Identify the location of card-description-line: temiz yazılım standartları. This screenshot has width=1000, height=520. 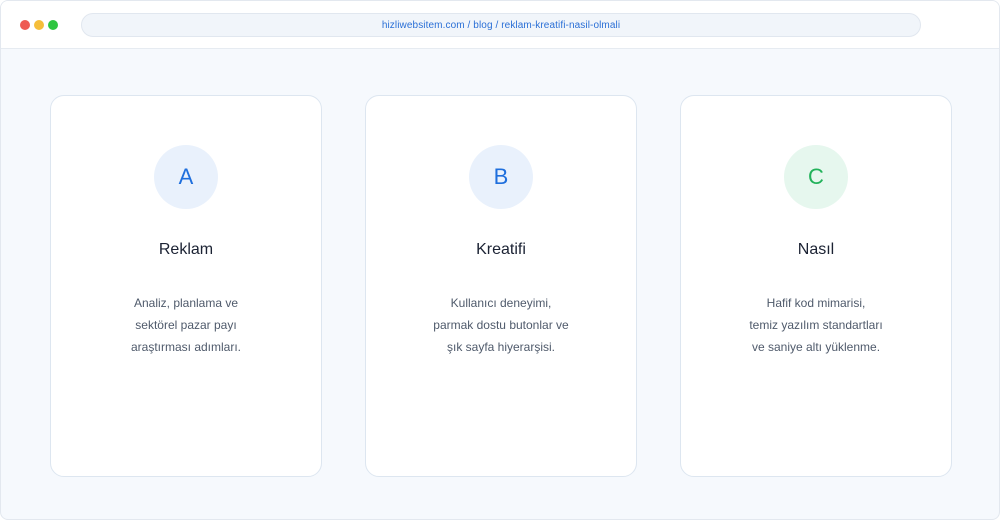
(816, 325).